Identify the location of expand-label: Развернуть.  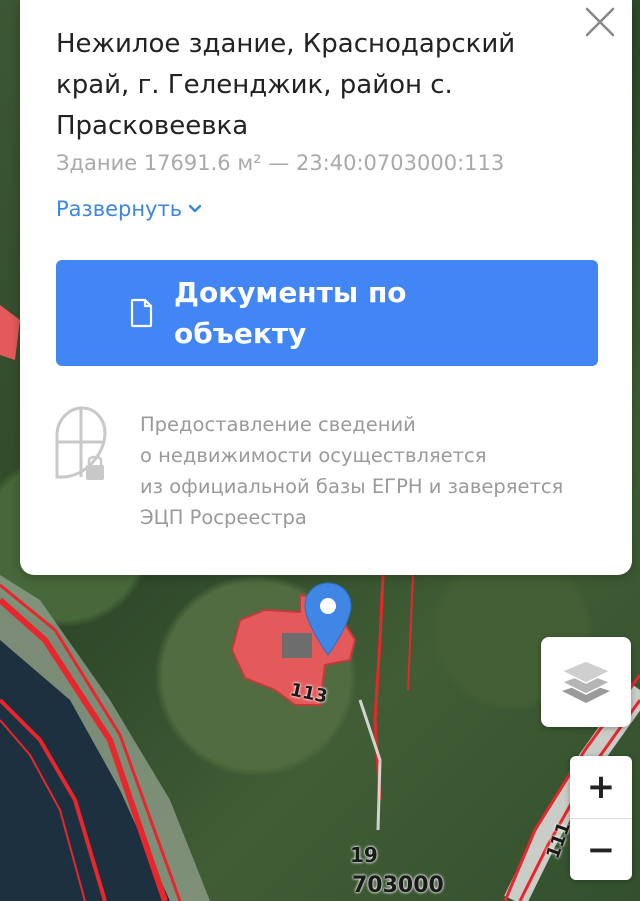
(119, 209).